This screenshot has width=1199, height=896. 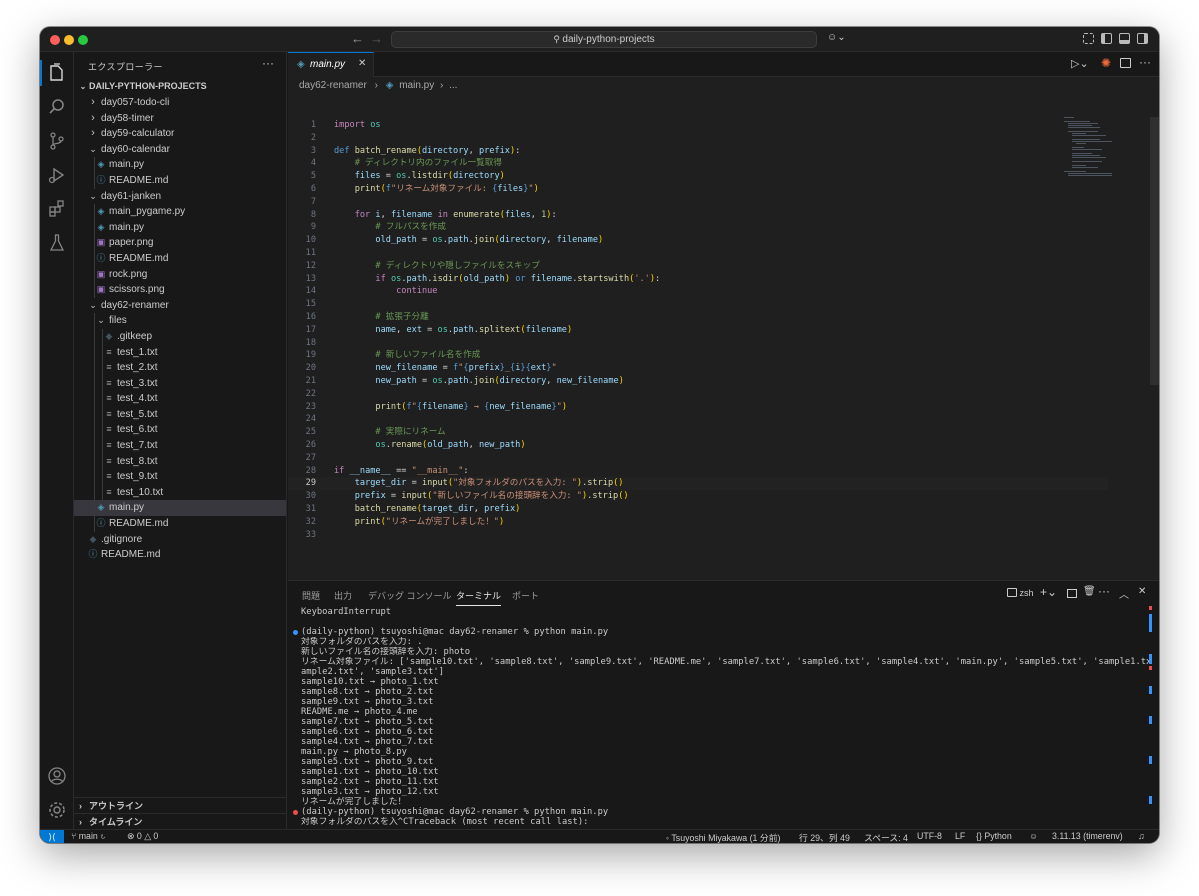 What do you see at coordinates (180, 197) in the screenshot?
I see `folder-item: ⌄ day61-janken` at bounding box center [180, 197].